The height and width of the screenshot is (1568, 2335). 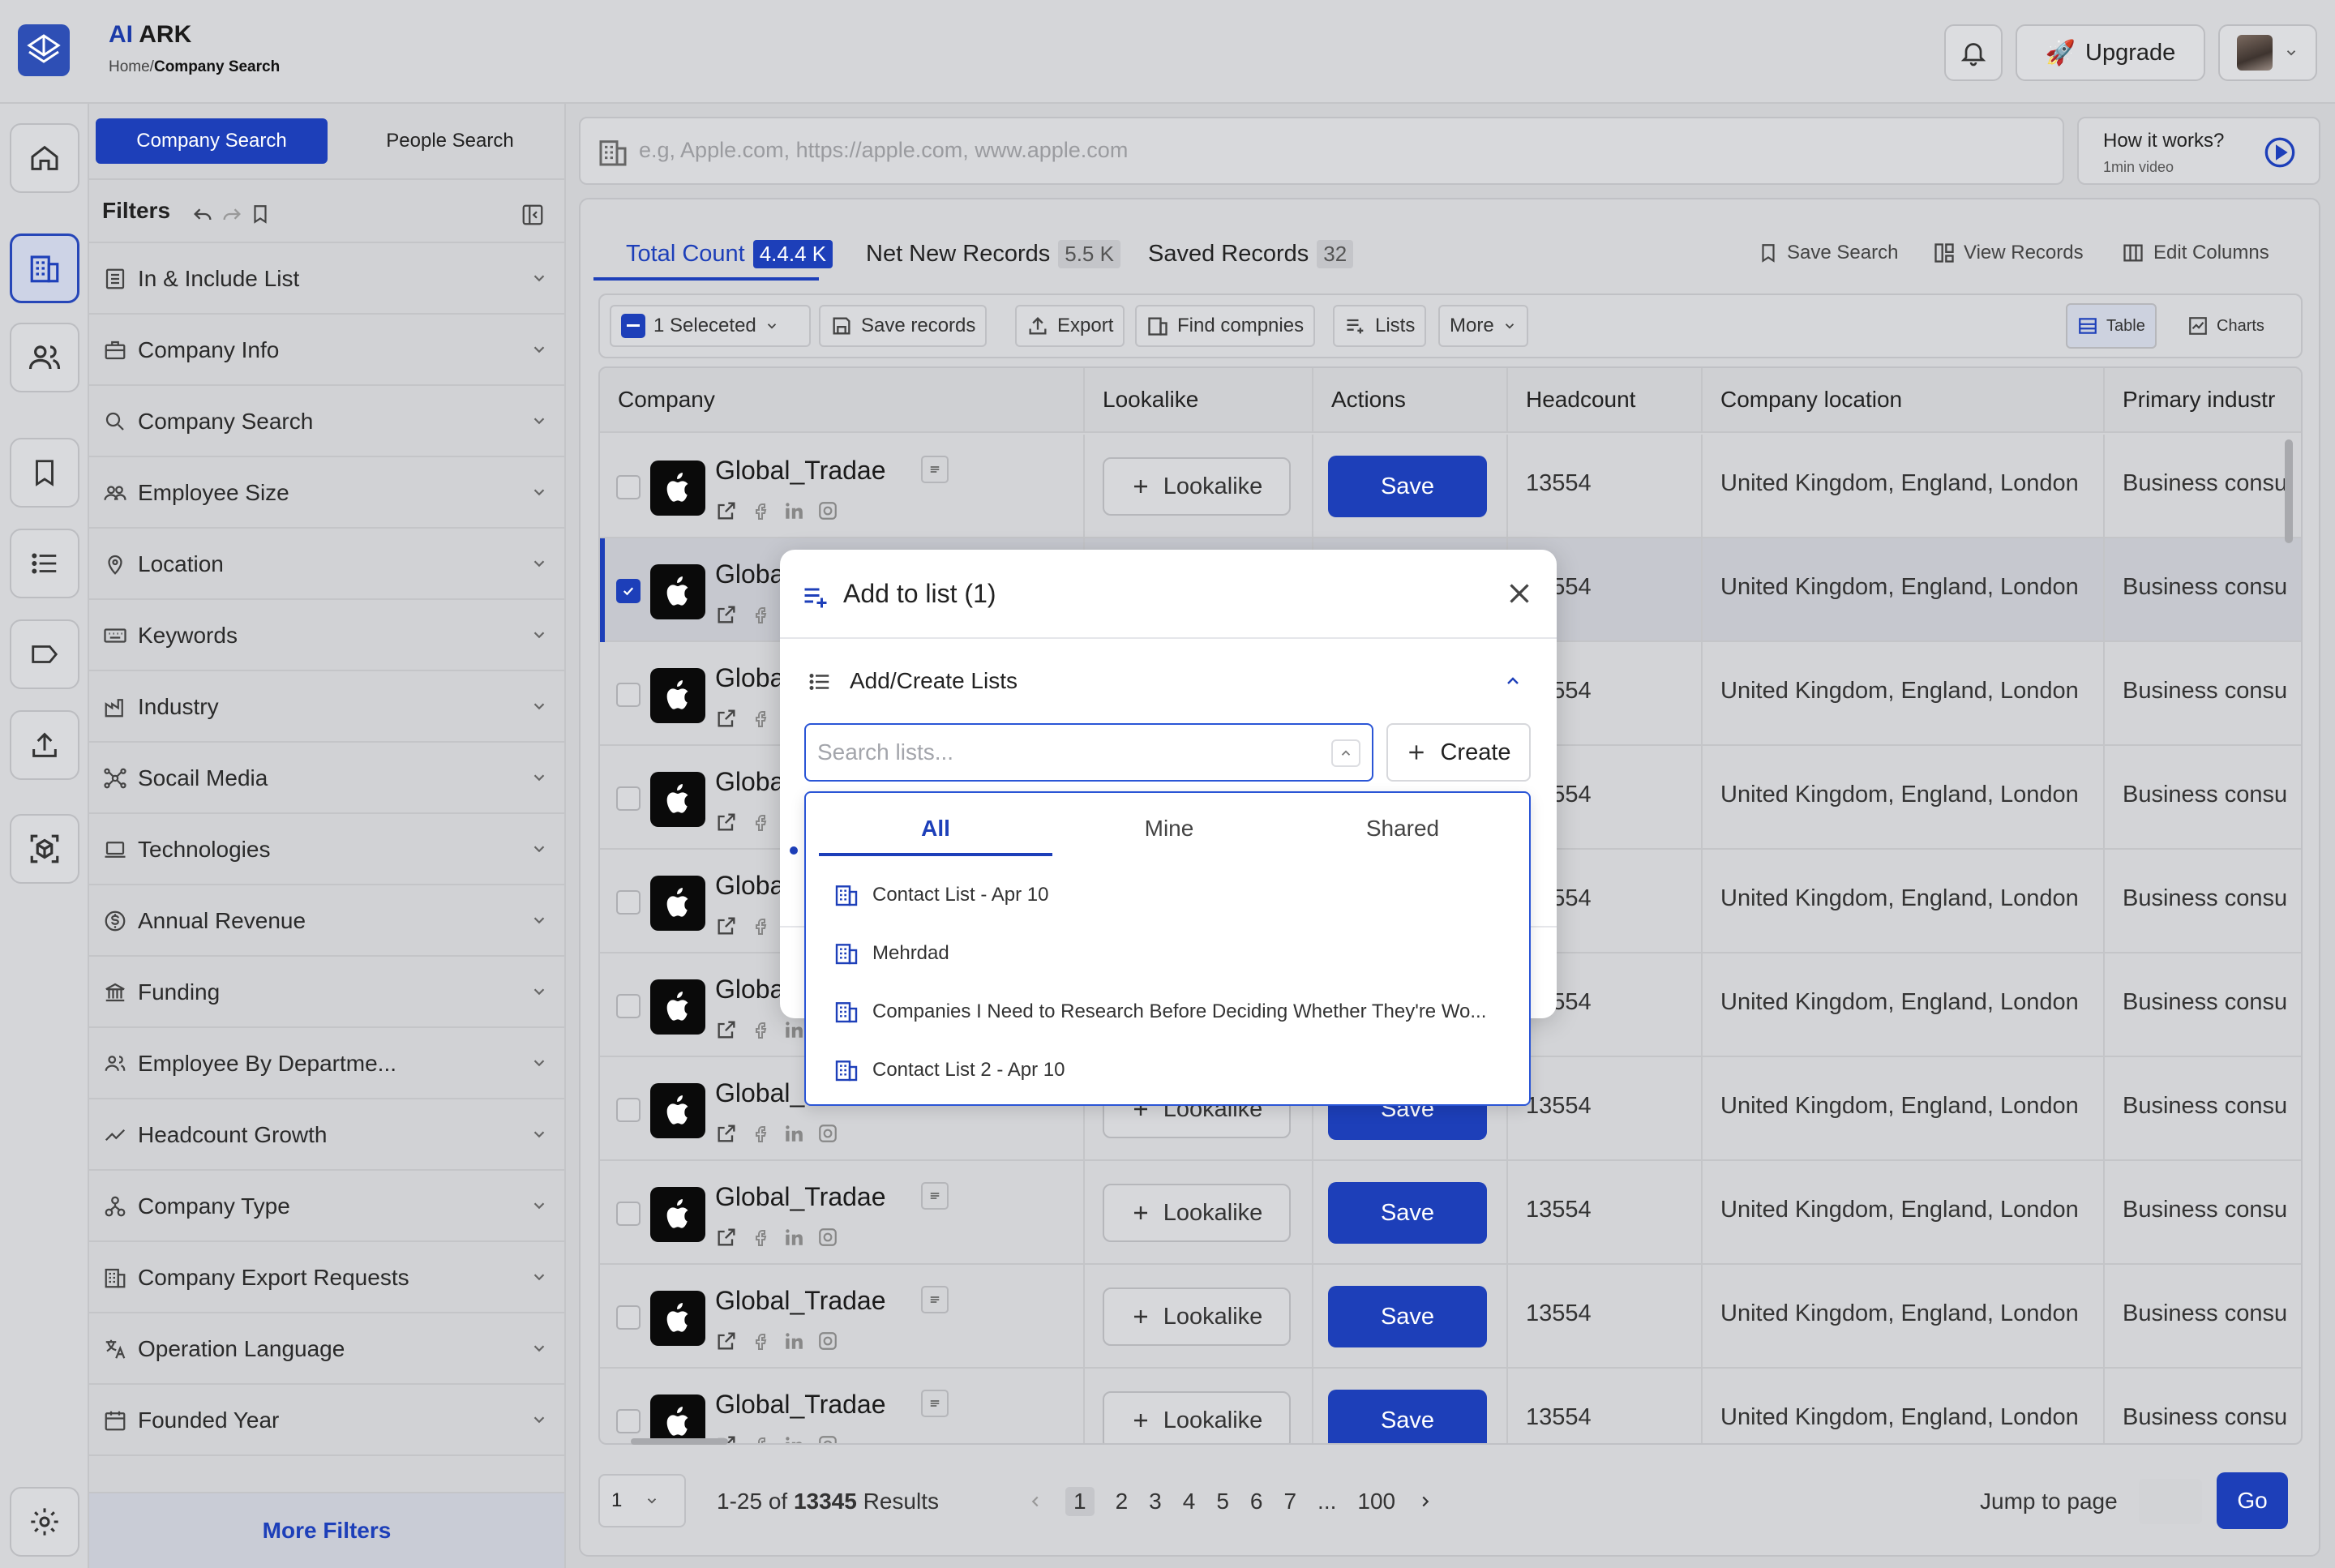 I want to click on filter-headcount-growth: Headcount Growth, so click(x=326, y=1135).